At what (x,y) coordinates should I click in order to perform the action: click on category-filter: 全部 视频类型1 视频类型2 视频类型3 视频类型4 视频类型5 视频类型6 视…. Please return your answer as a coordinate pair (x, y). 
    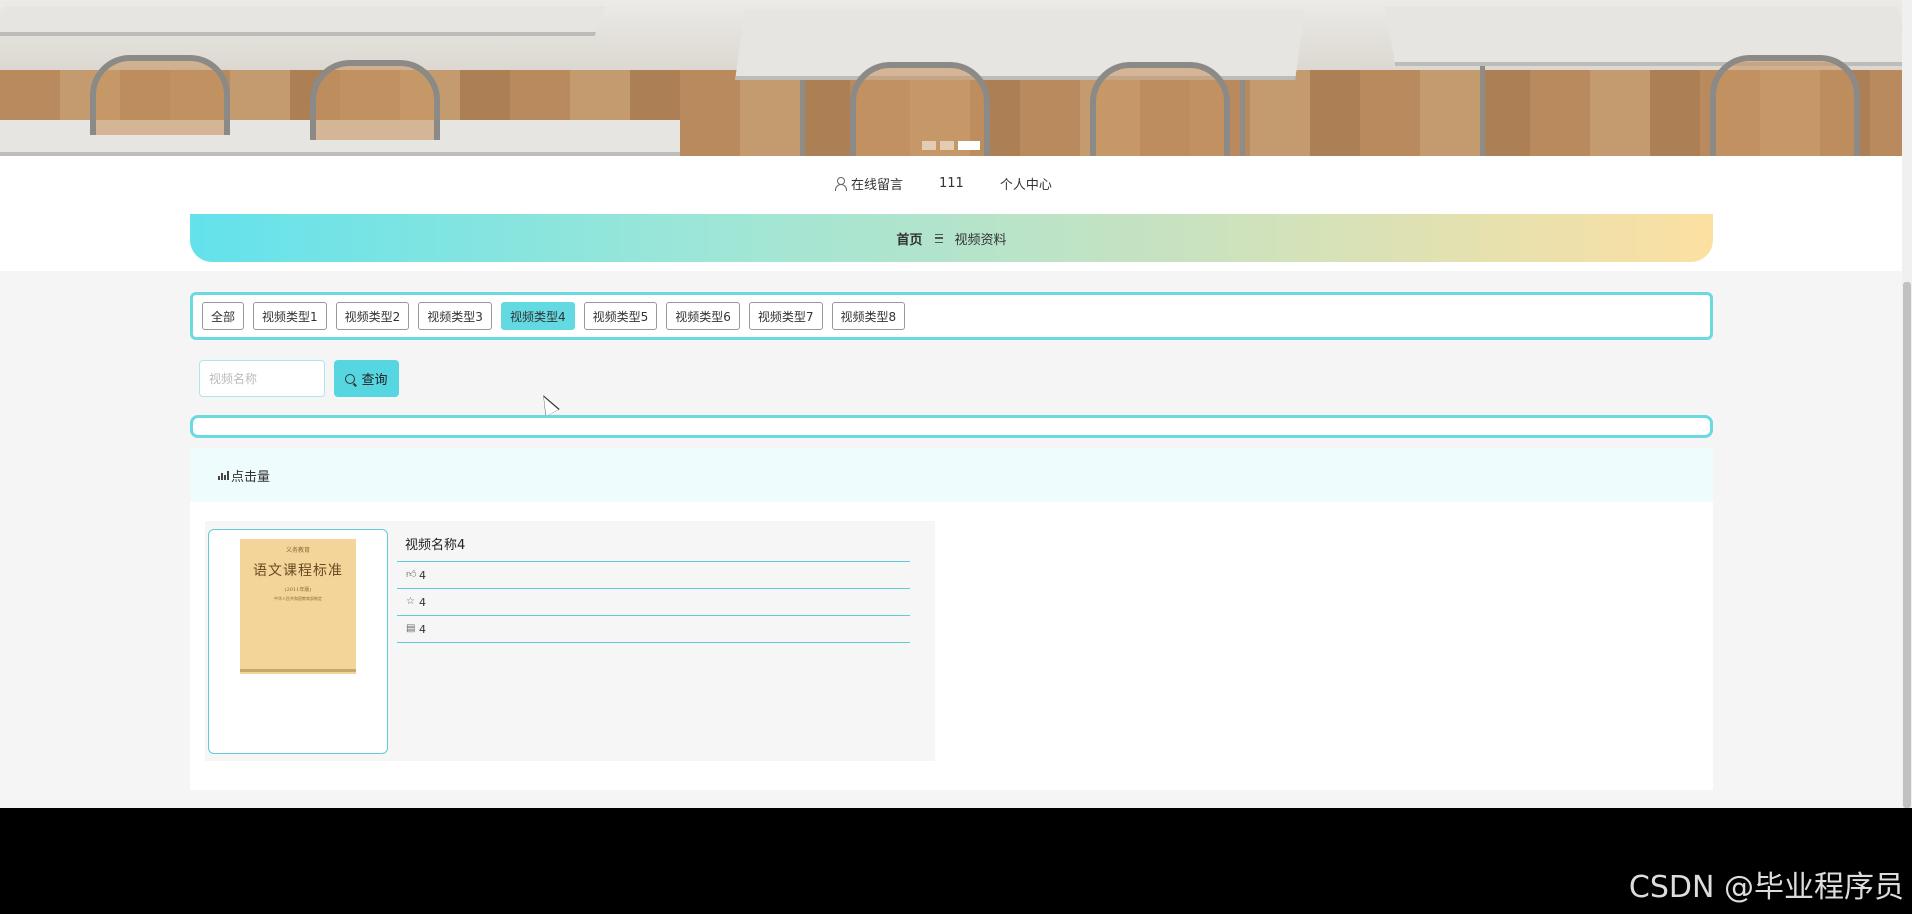
    Looking at the image, I should click on (951, 316).